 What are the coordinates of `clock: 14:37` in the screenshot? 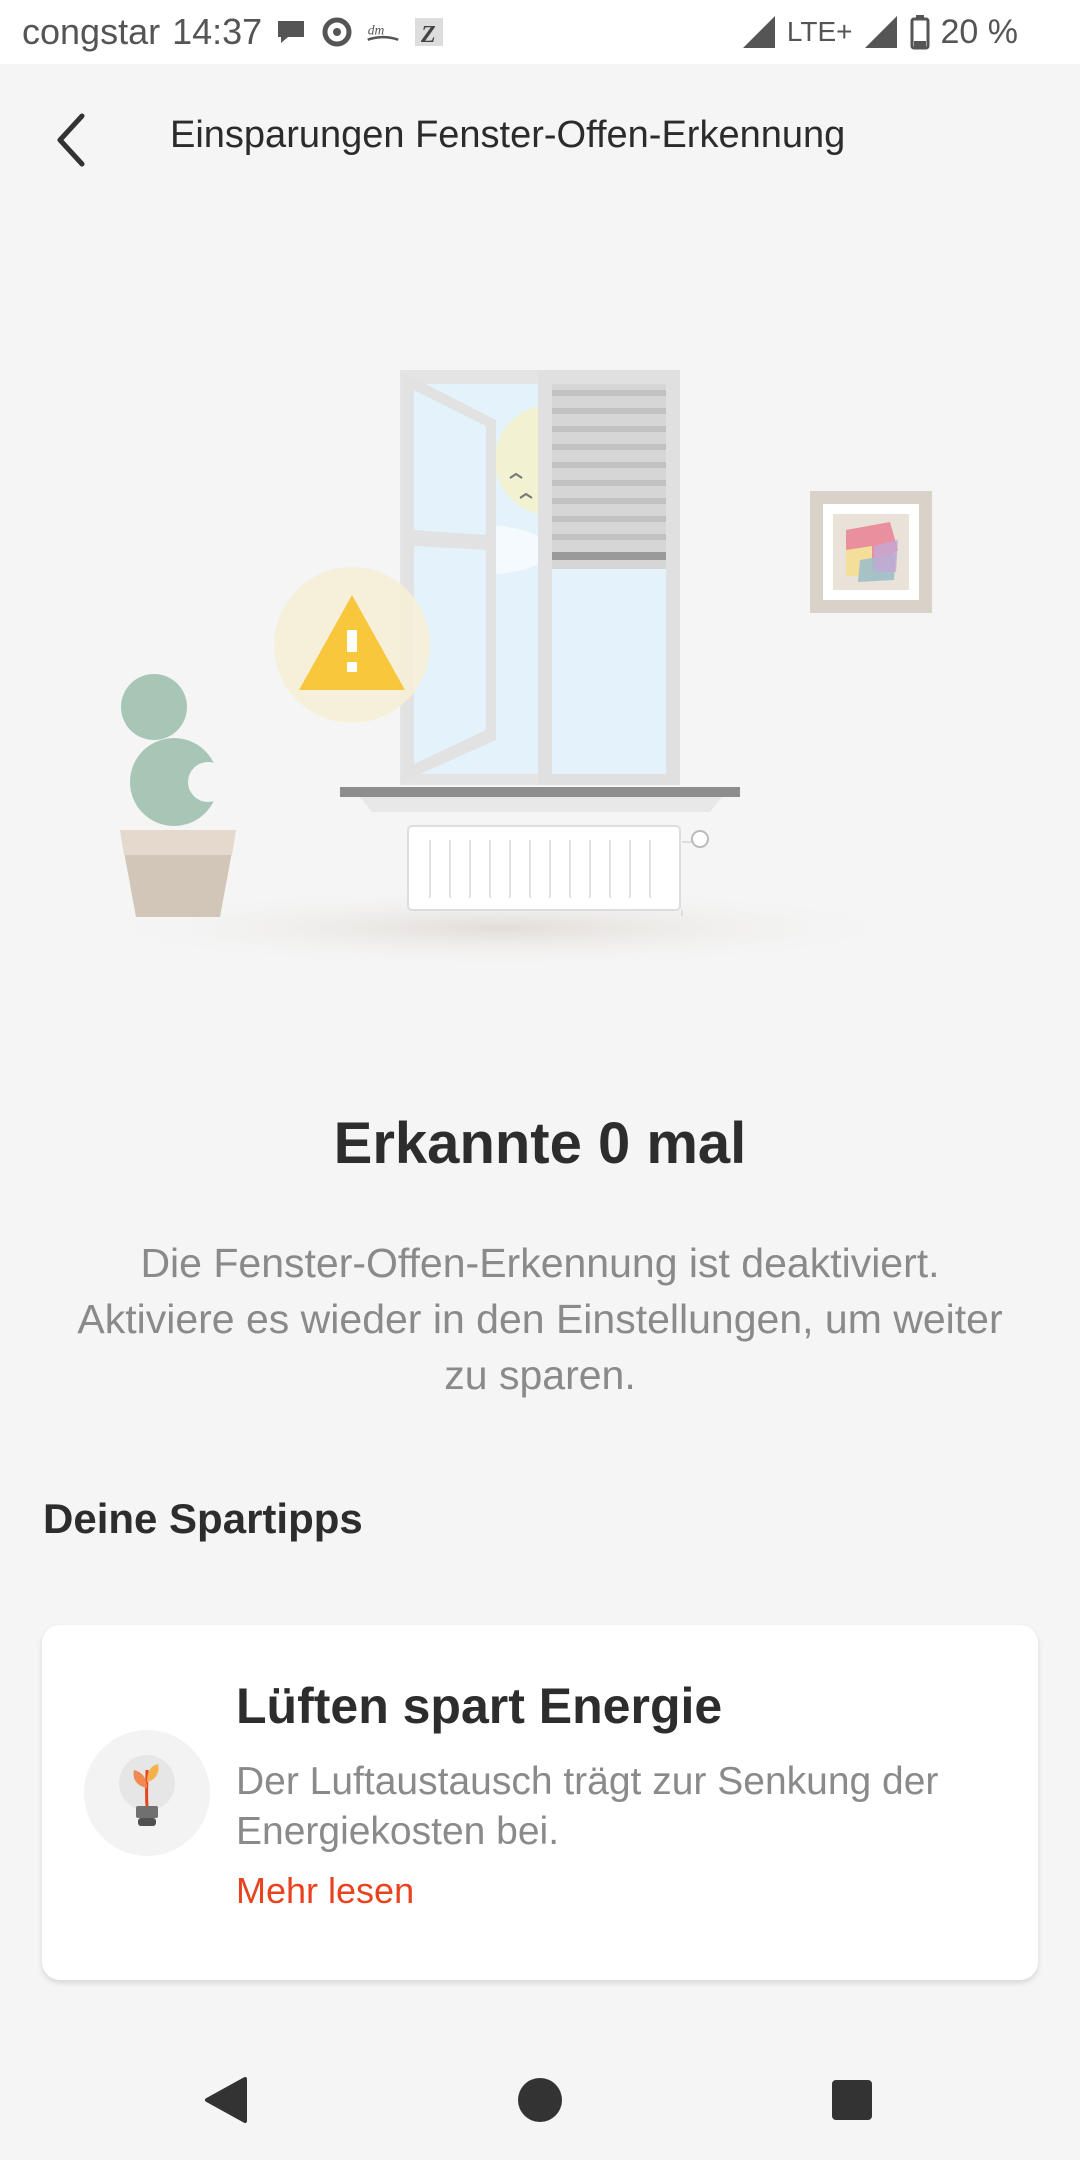 It's located at (217, 31).